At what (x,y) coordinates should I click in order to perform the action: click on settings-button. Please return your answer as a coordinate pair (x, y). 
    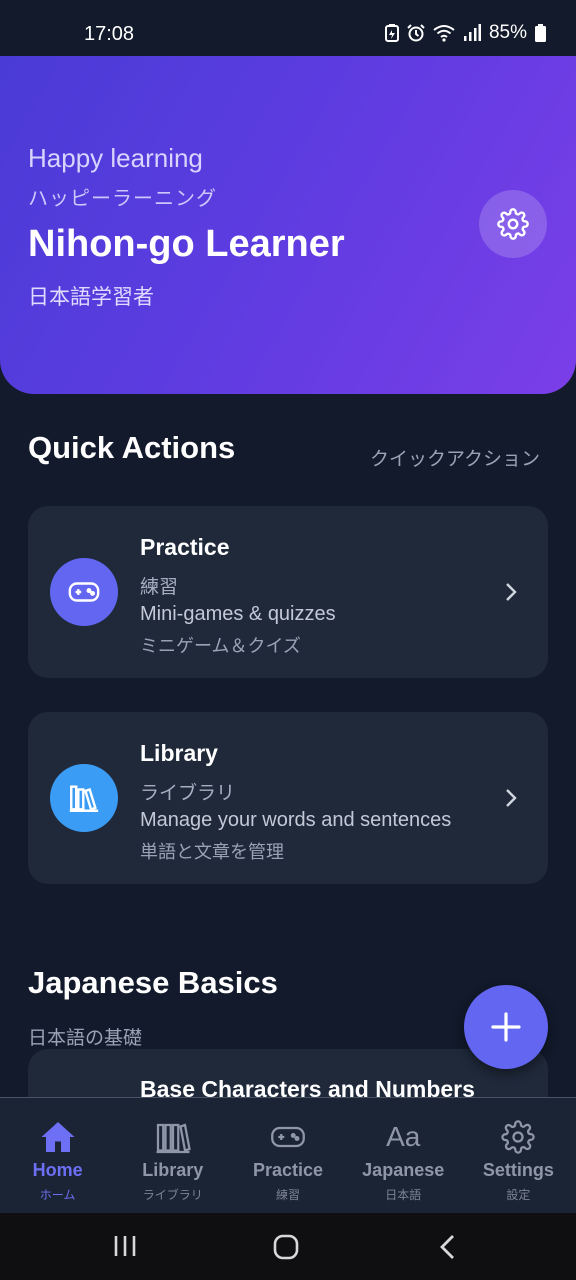
    Looking at the image, I should click on (513, 224).